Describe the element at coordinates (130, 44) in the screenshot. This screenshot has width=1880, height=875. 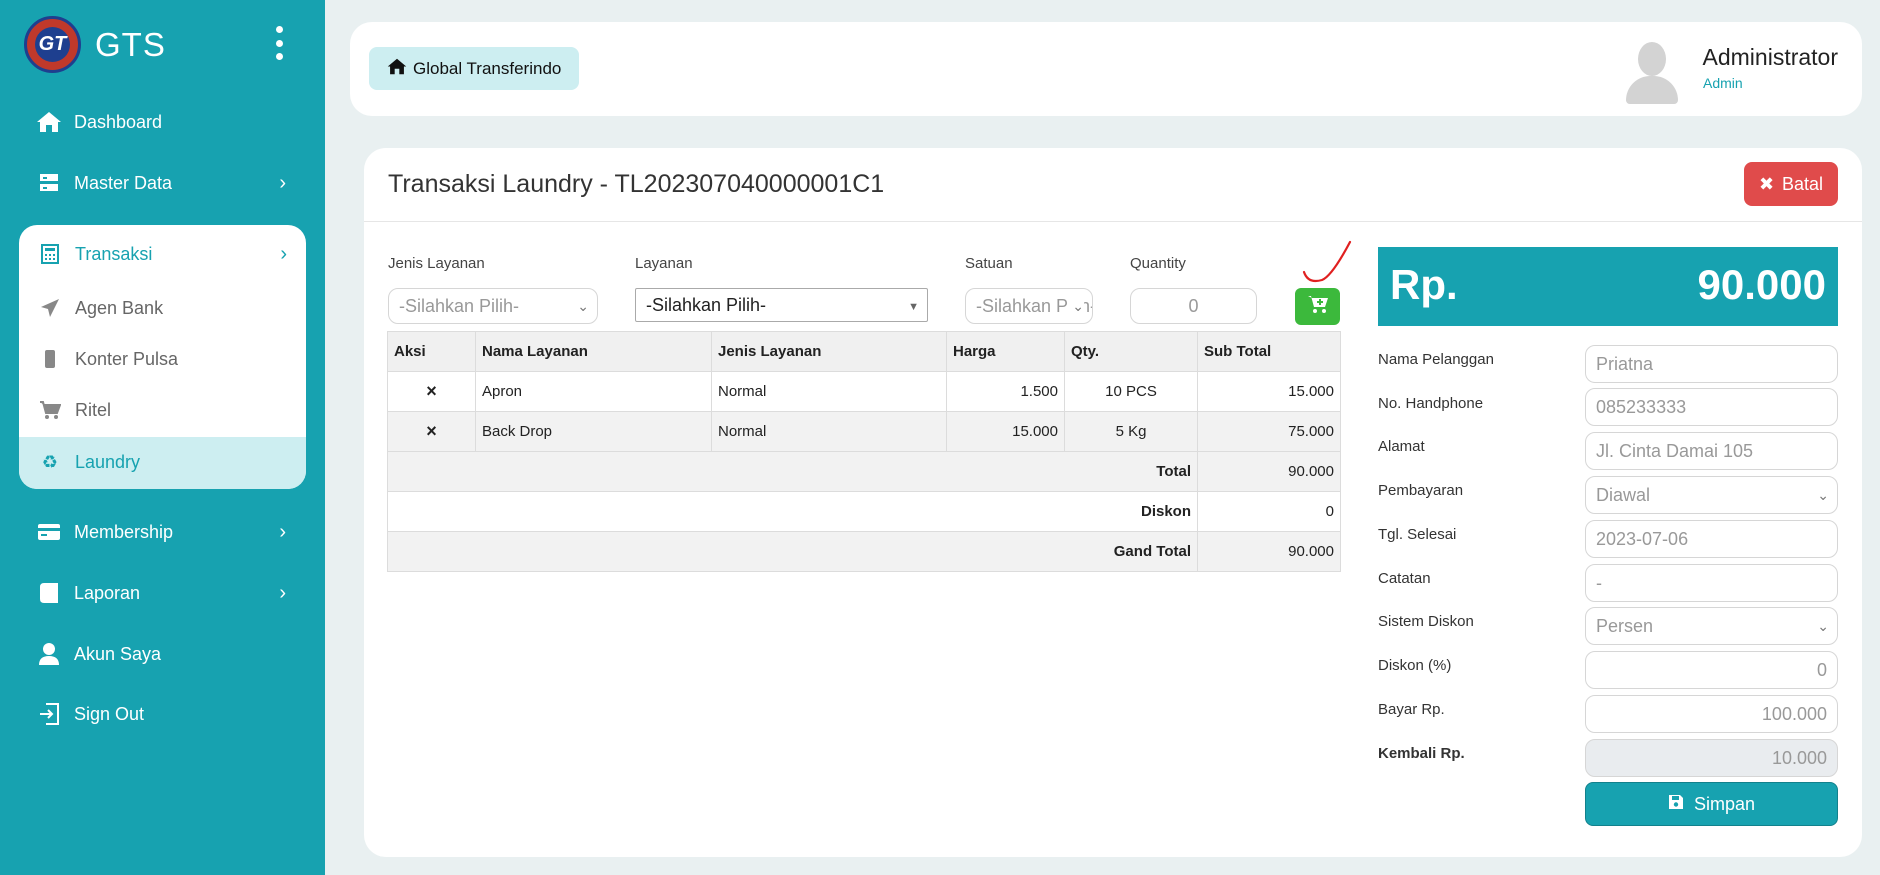
I see `brand-name: GTS` at that location.